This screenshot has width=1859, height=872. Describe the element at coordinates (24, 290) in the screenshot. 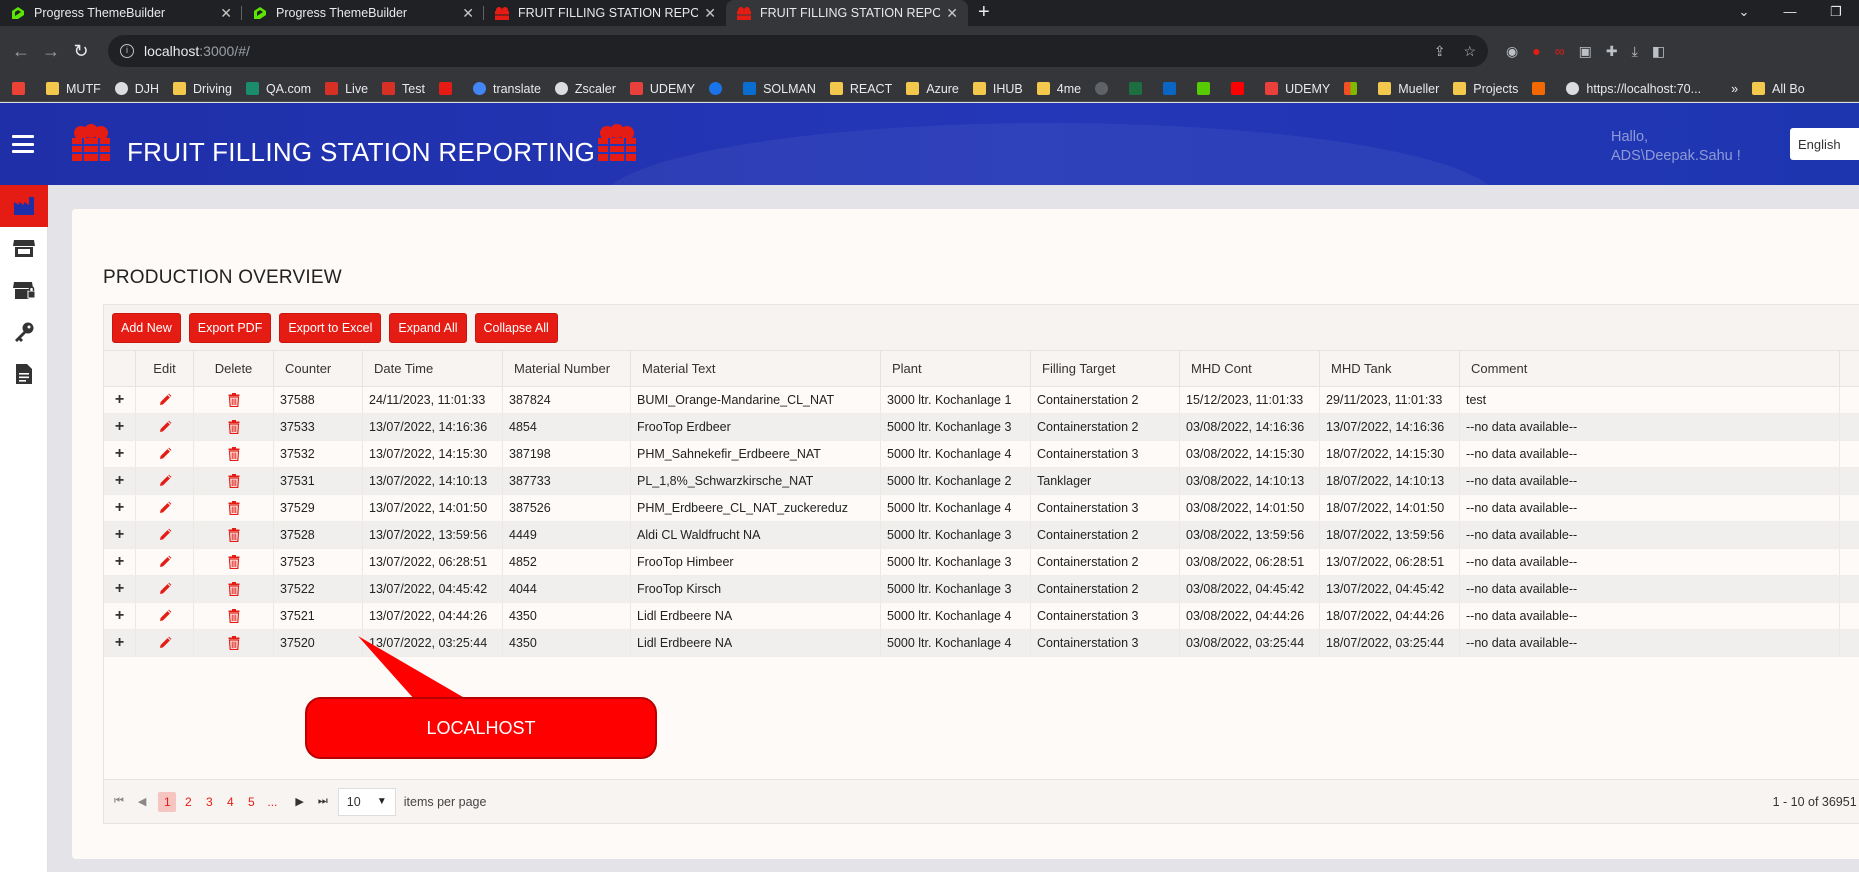

I see `nav-store-lock` at that location.